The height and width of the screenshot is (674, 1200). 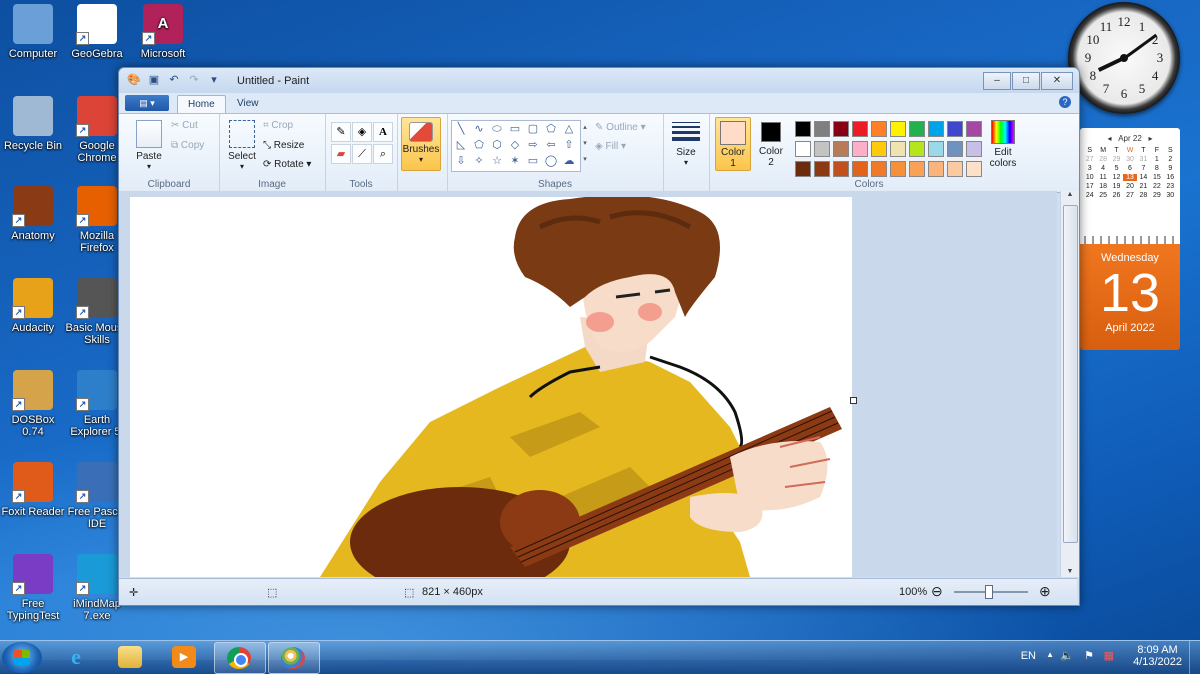 What do you see at coordinates (1156, 168) in the screenshot?
I see `calendar-day-cell: 8` at bounding box center [1156, 168].